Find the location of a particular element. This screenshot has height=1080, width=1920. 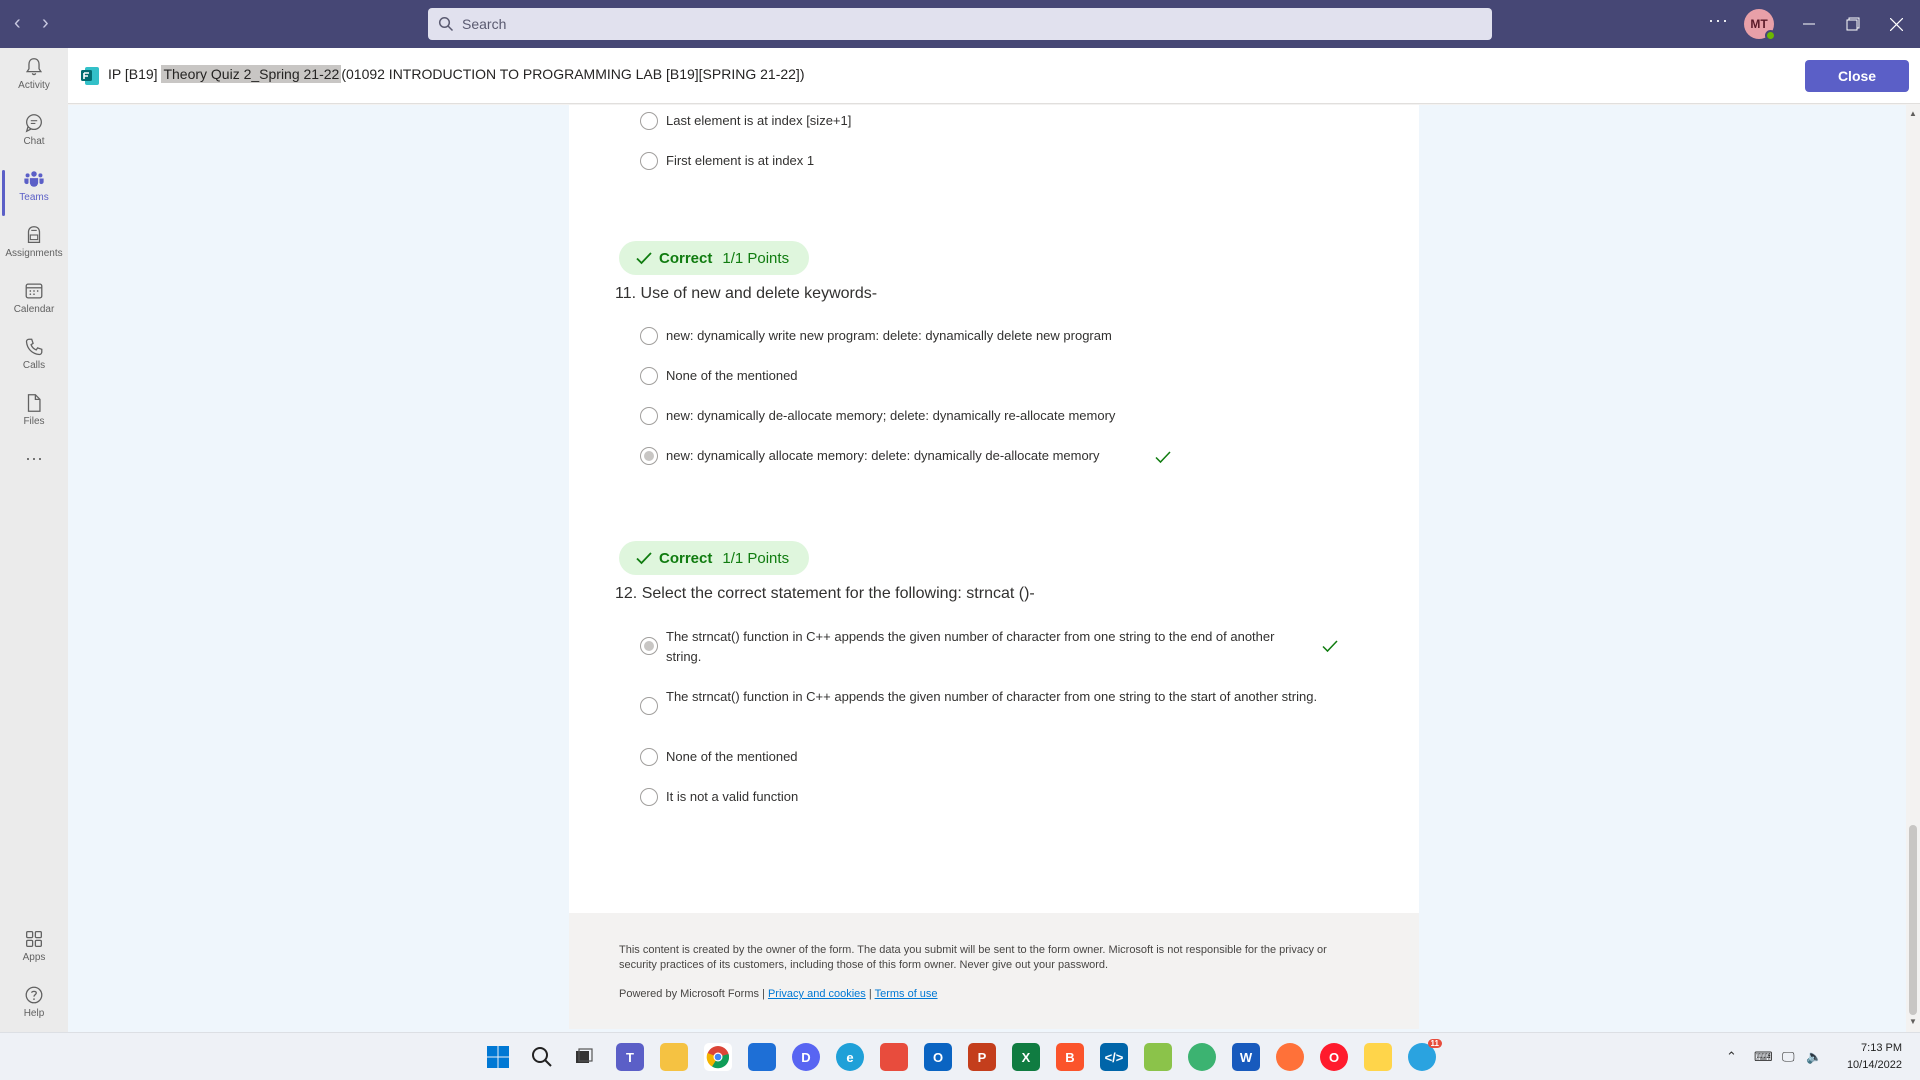

option-q12-4: It is not a valid function is located at coordinates (719, 797).